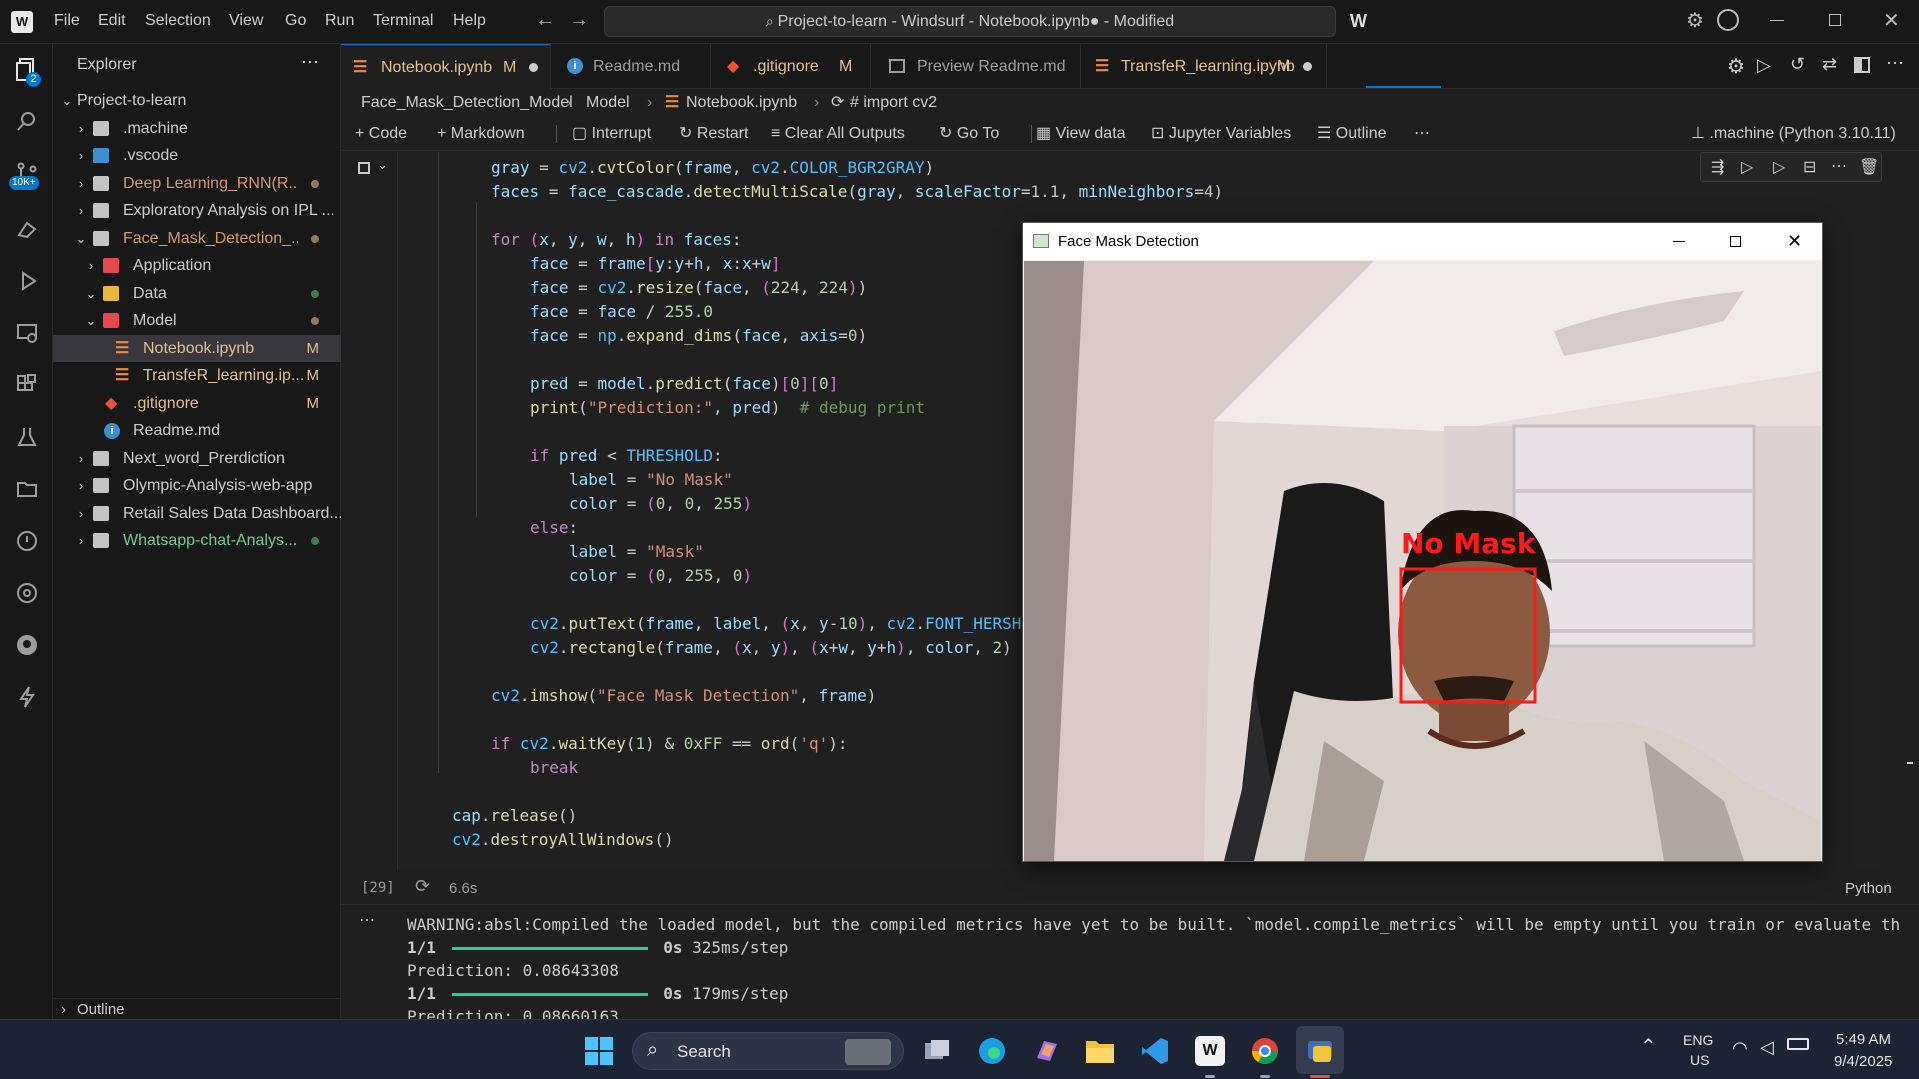 This screenshot has height=1079, width=1919. I want to click on github-icon, so click(27, 645).